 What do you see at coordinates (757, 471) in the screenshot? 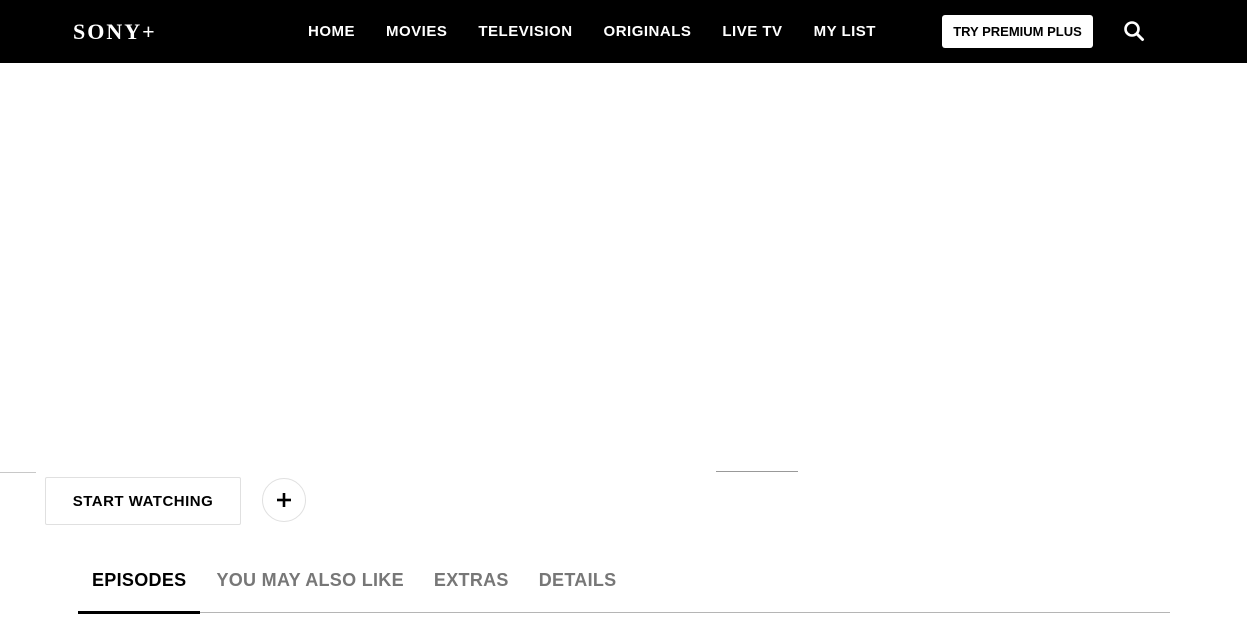
I see `hero-divider-right` at bounding box center [757, 471].